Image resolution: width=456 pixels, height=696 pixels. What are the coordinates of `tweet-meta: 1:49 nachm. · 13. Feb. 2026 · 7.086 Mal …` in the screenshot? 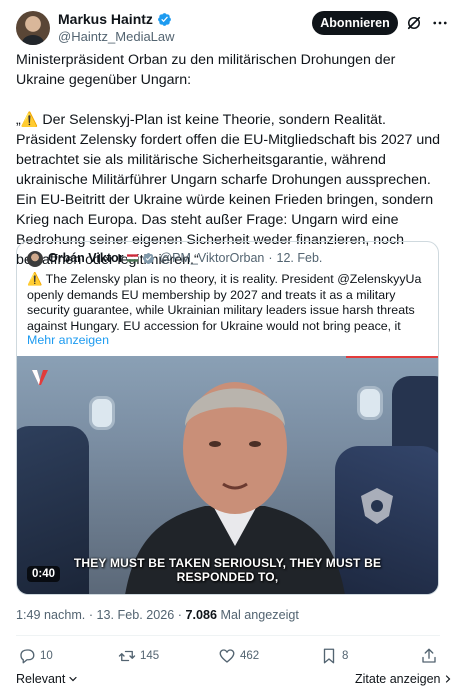 It's located at (157, 615).